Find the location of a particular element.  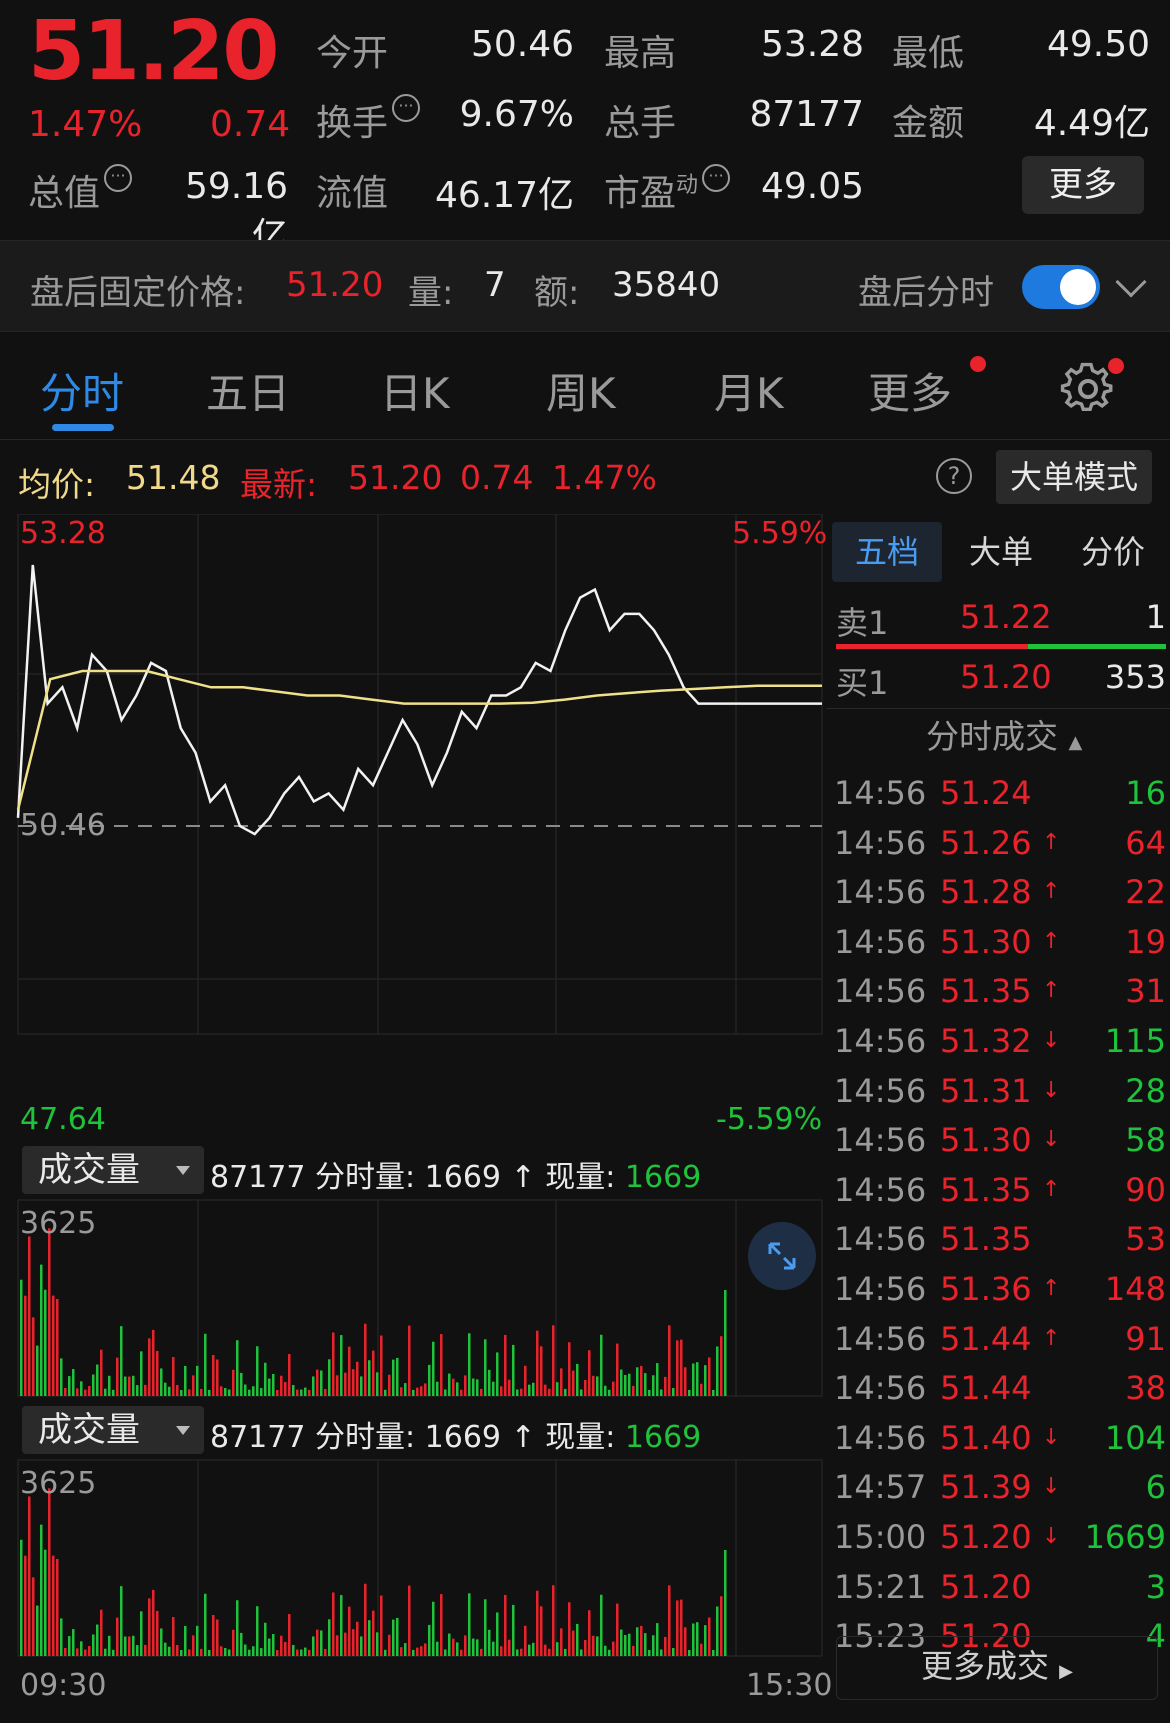

buy-bar is located at coordinates (1097, 646).